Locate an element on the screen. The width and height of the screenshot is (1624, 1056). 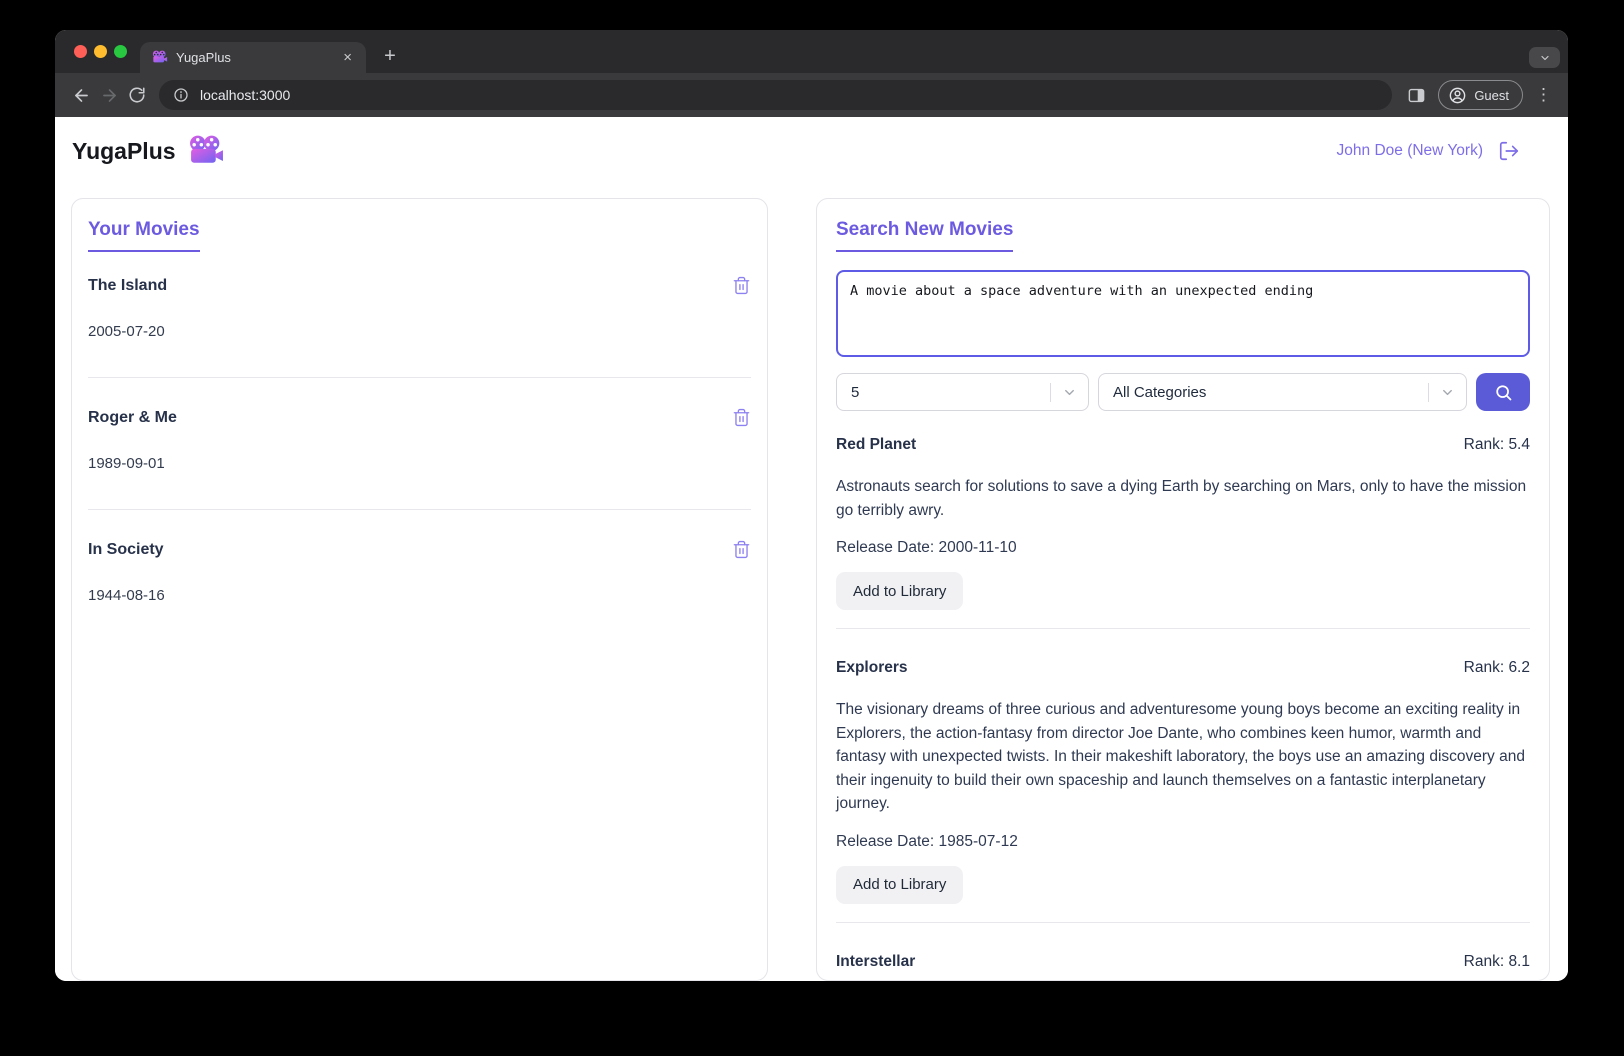
movie-title: In Society is located at coordinates (126, 549).